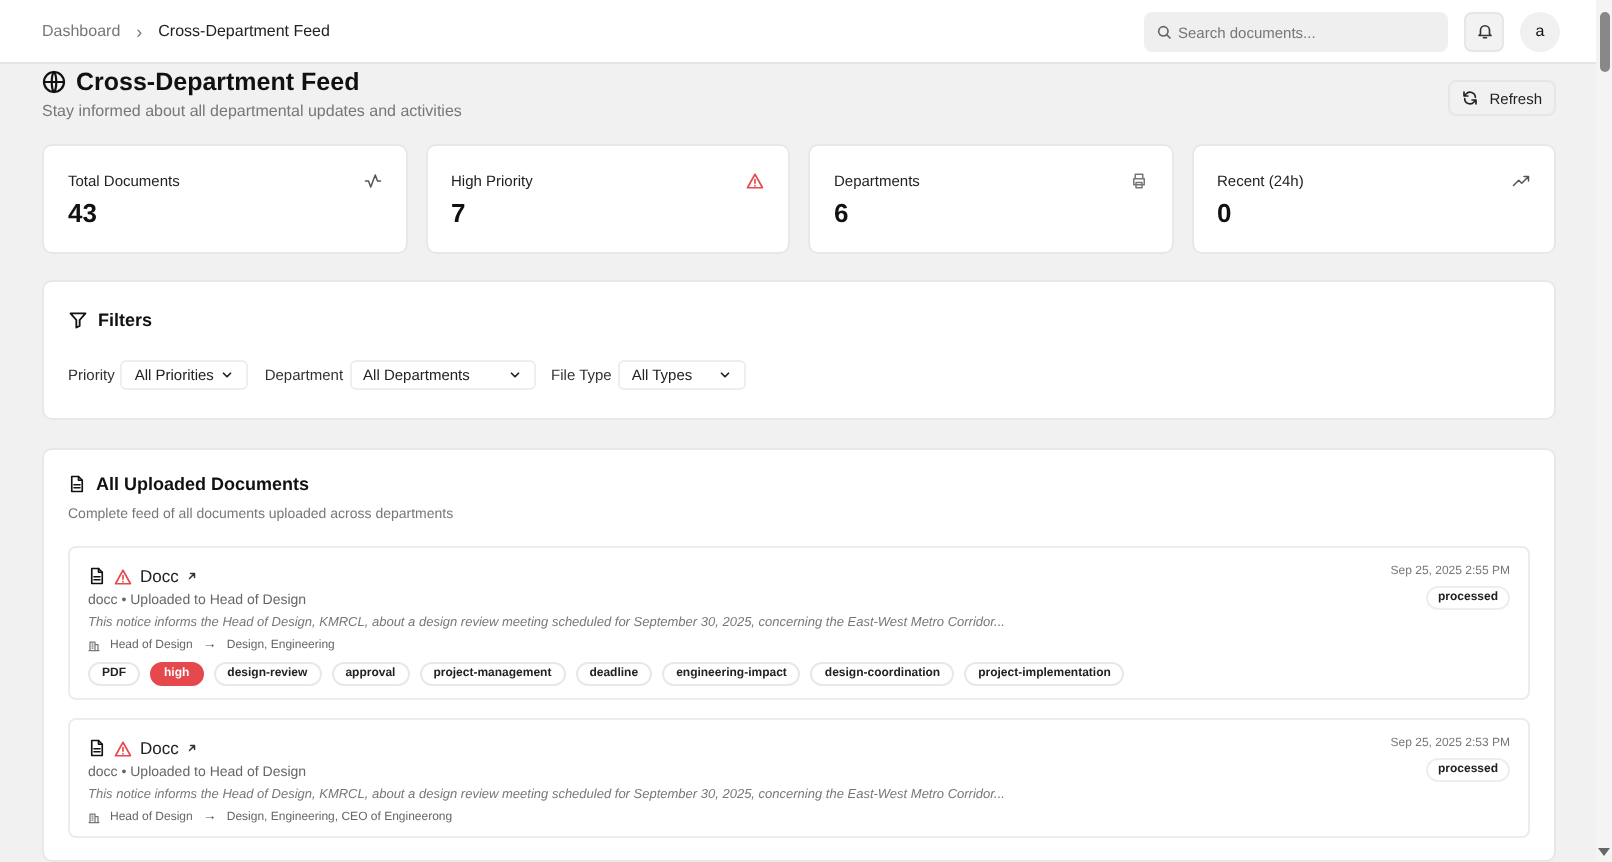 The height and width of the screenshot is (862, 1612). What do you see at coordinates (842, 213) in the screenshot?
I see `stat-value: 6` at bounding box center [842, 213].